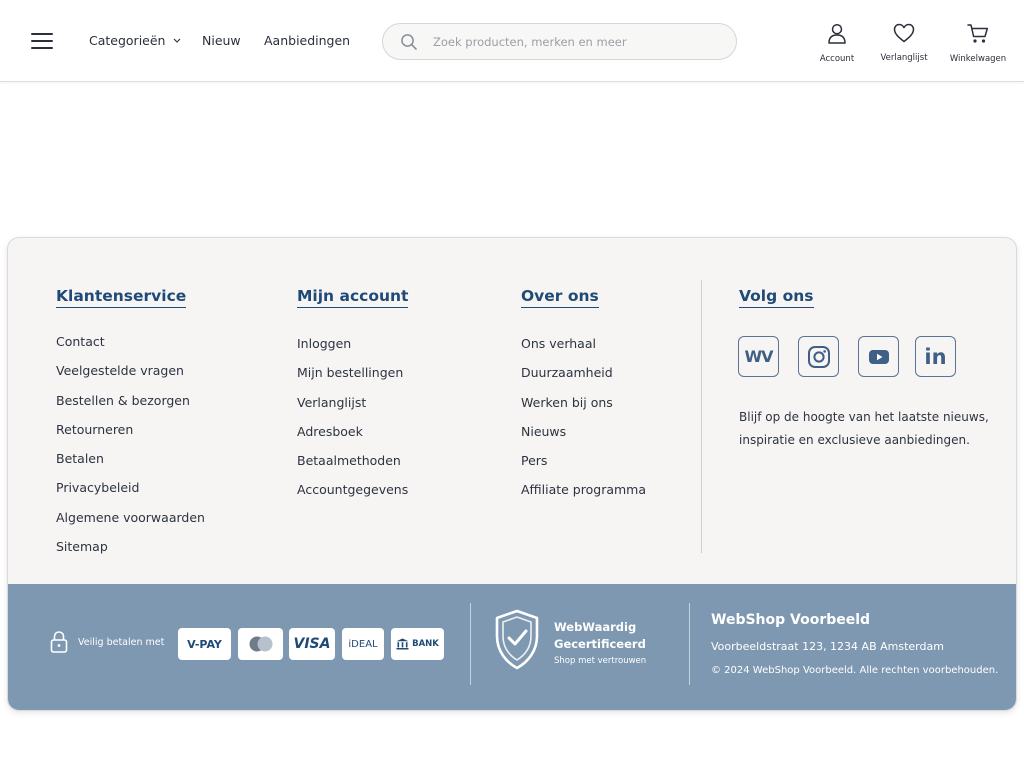 The height and width of the screenshot is (768, 1024). I want to click on cart-icon, so click(978, 33).